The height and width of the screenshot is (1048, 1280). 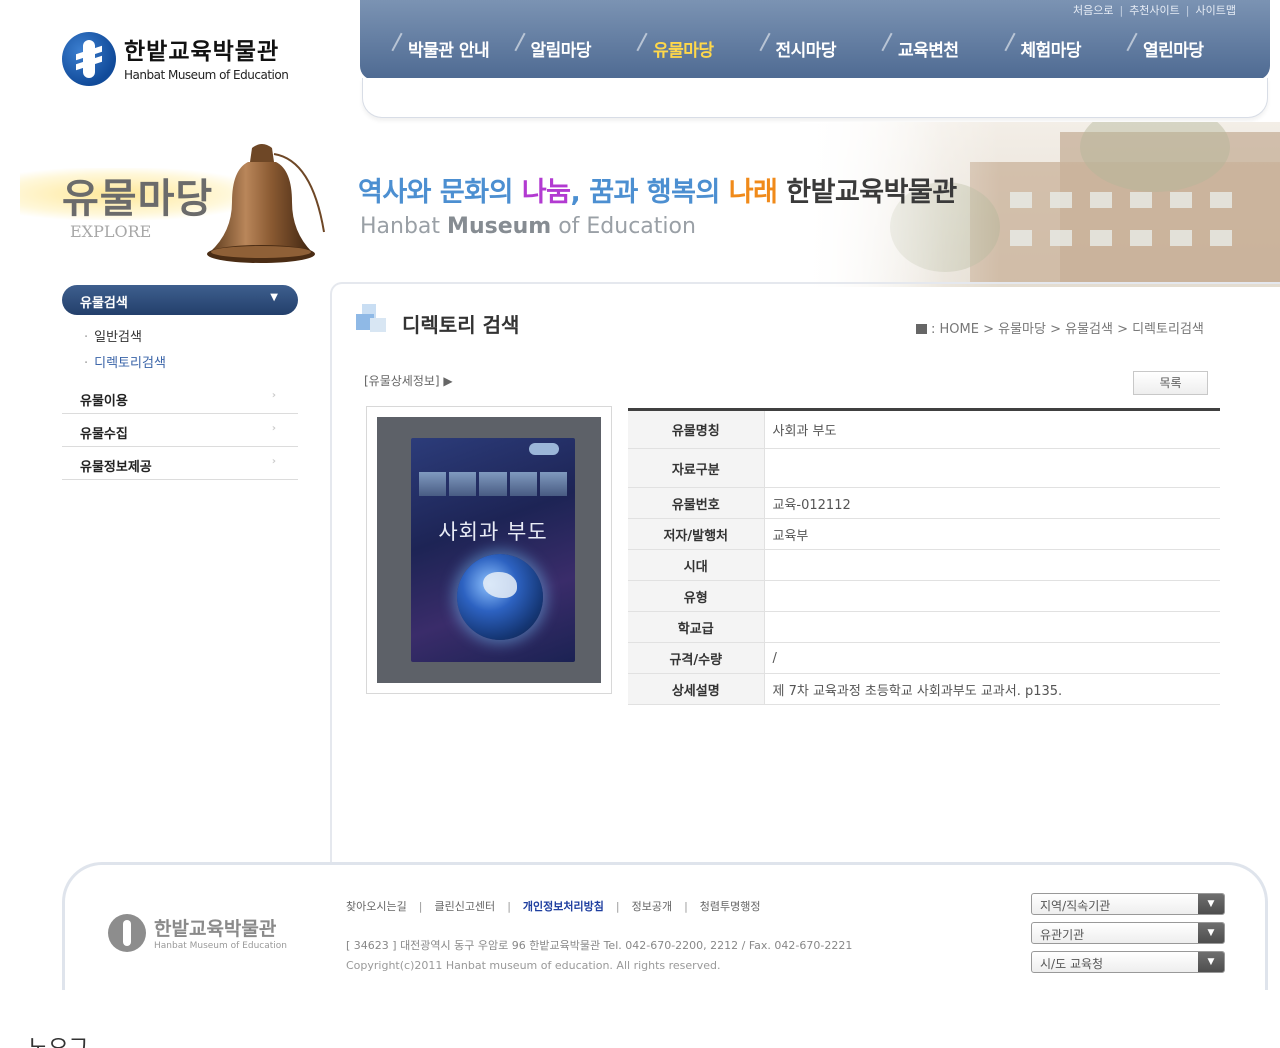 I want to click on table-row: 저자/발행처 교육부, so click(x=924, y=534).